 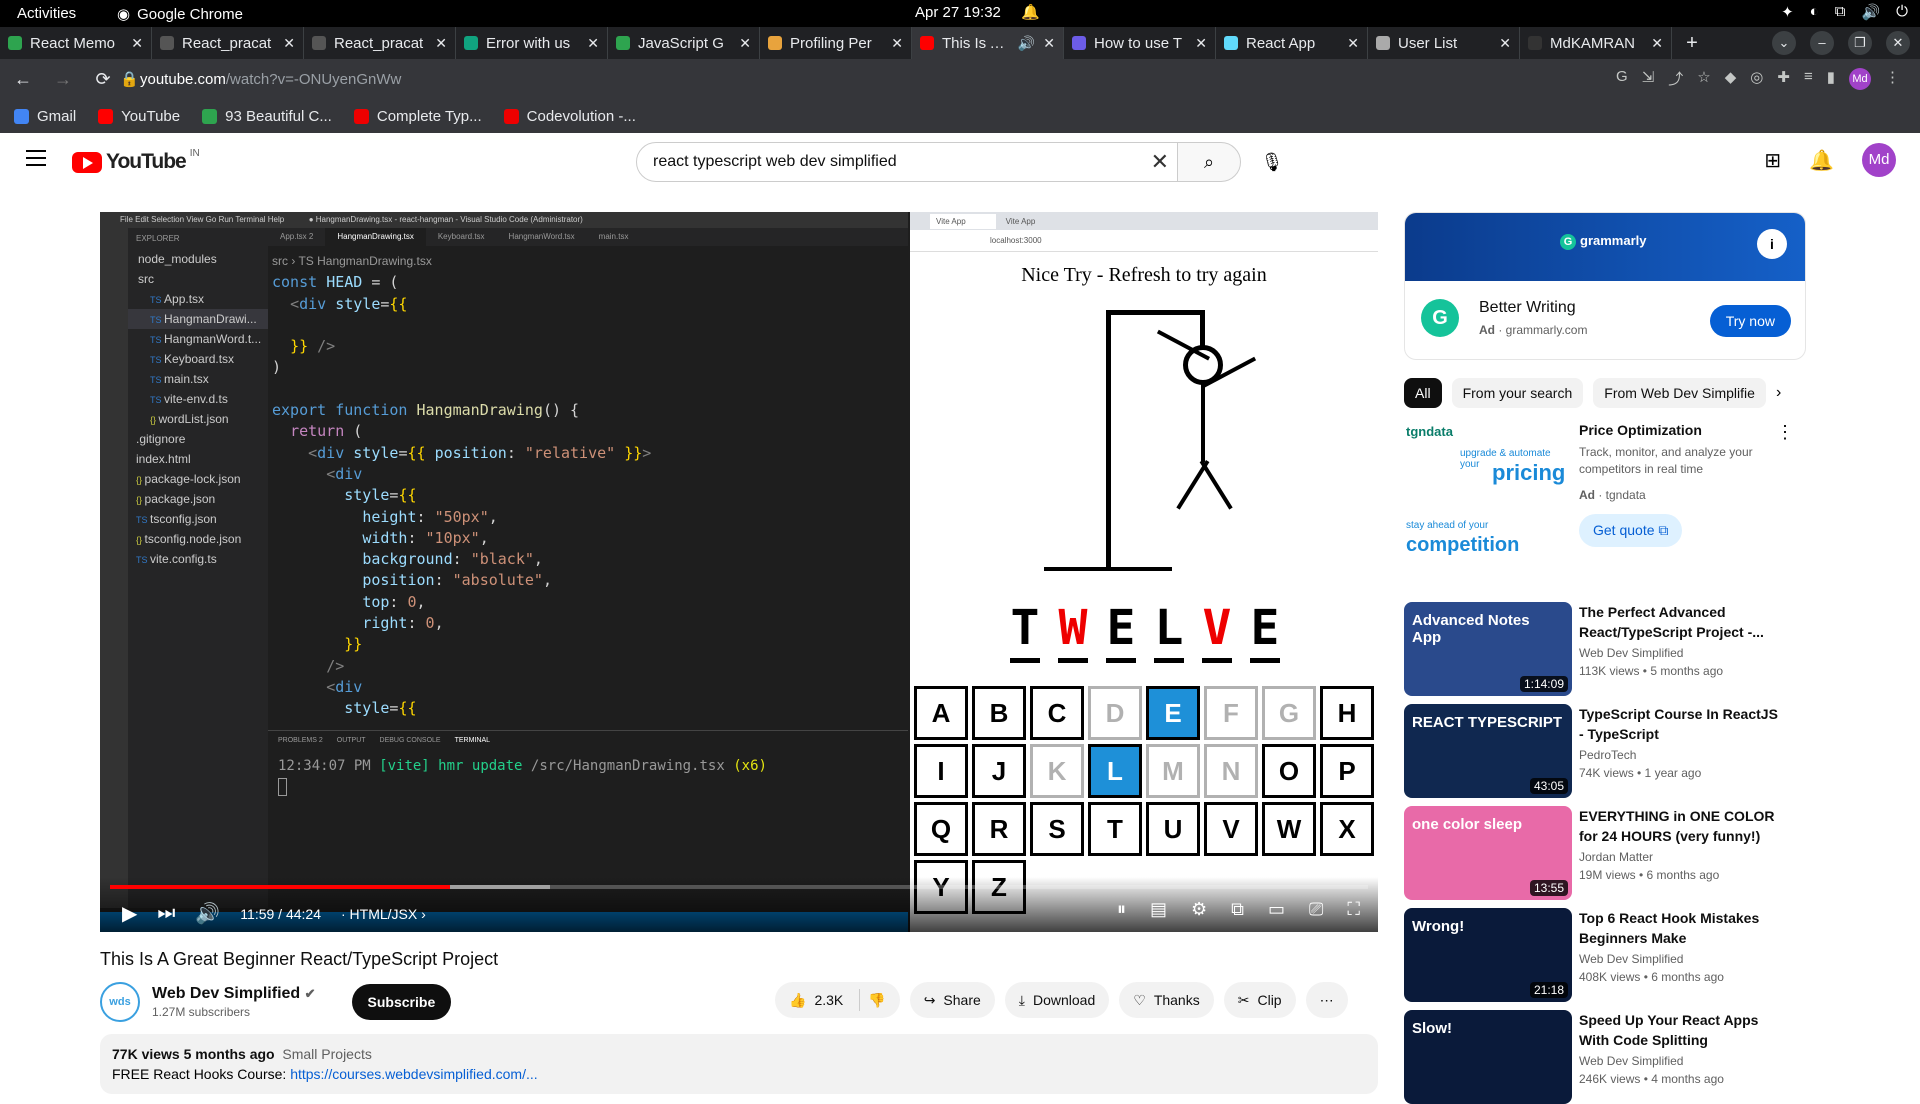 I want to click on more-actions-button: ⋯, so click(x=1326, y=1000).